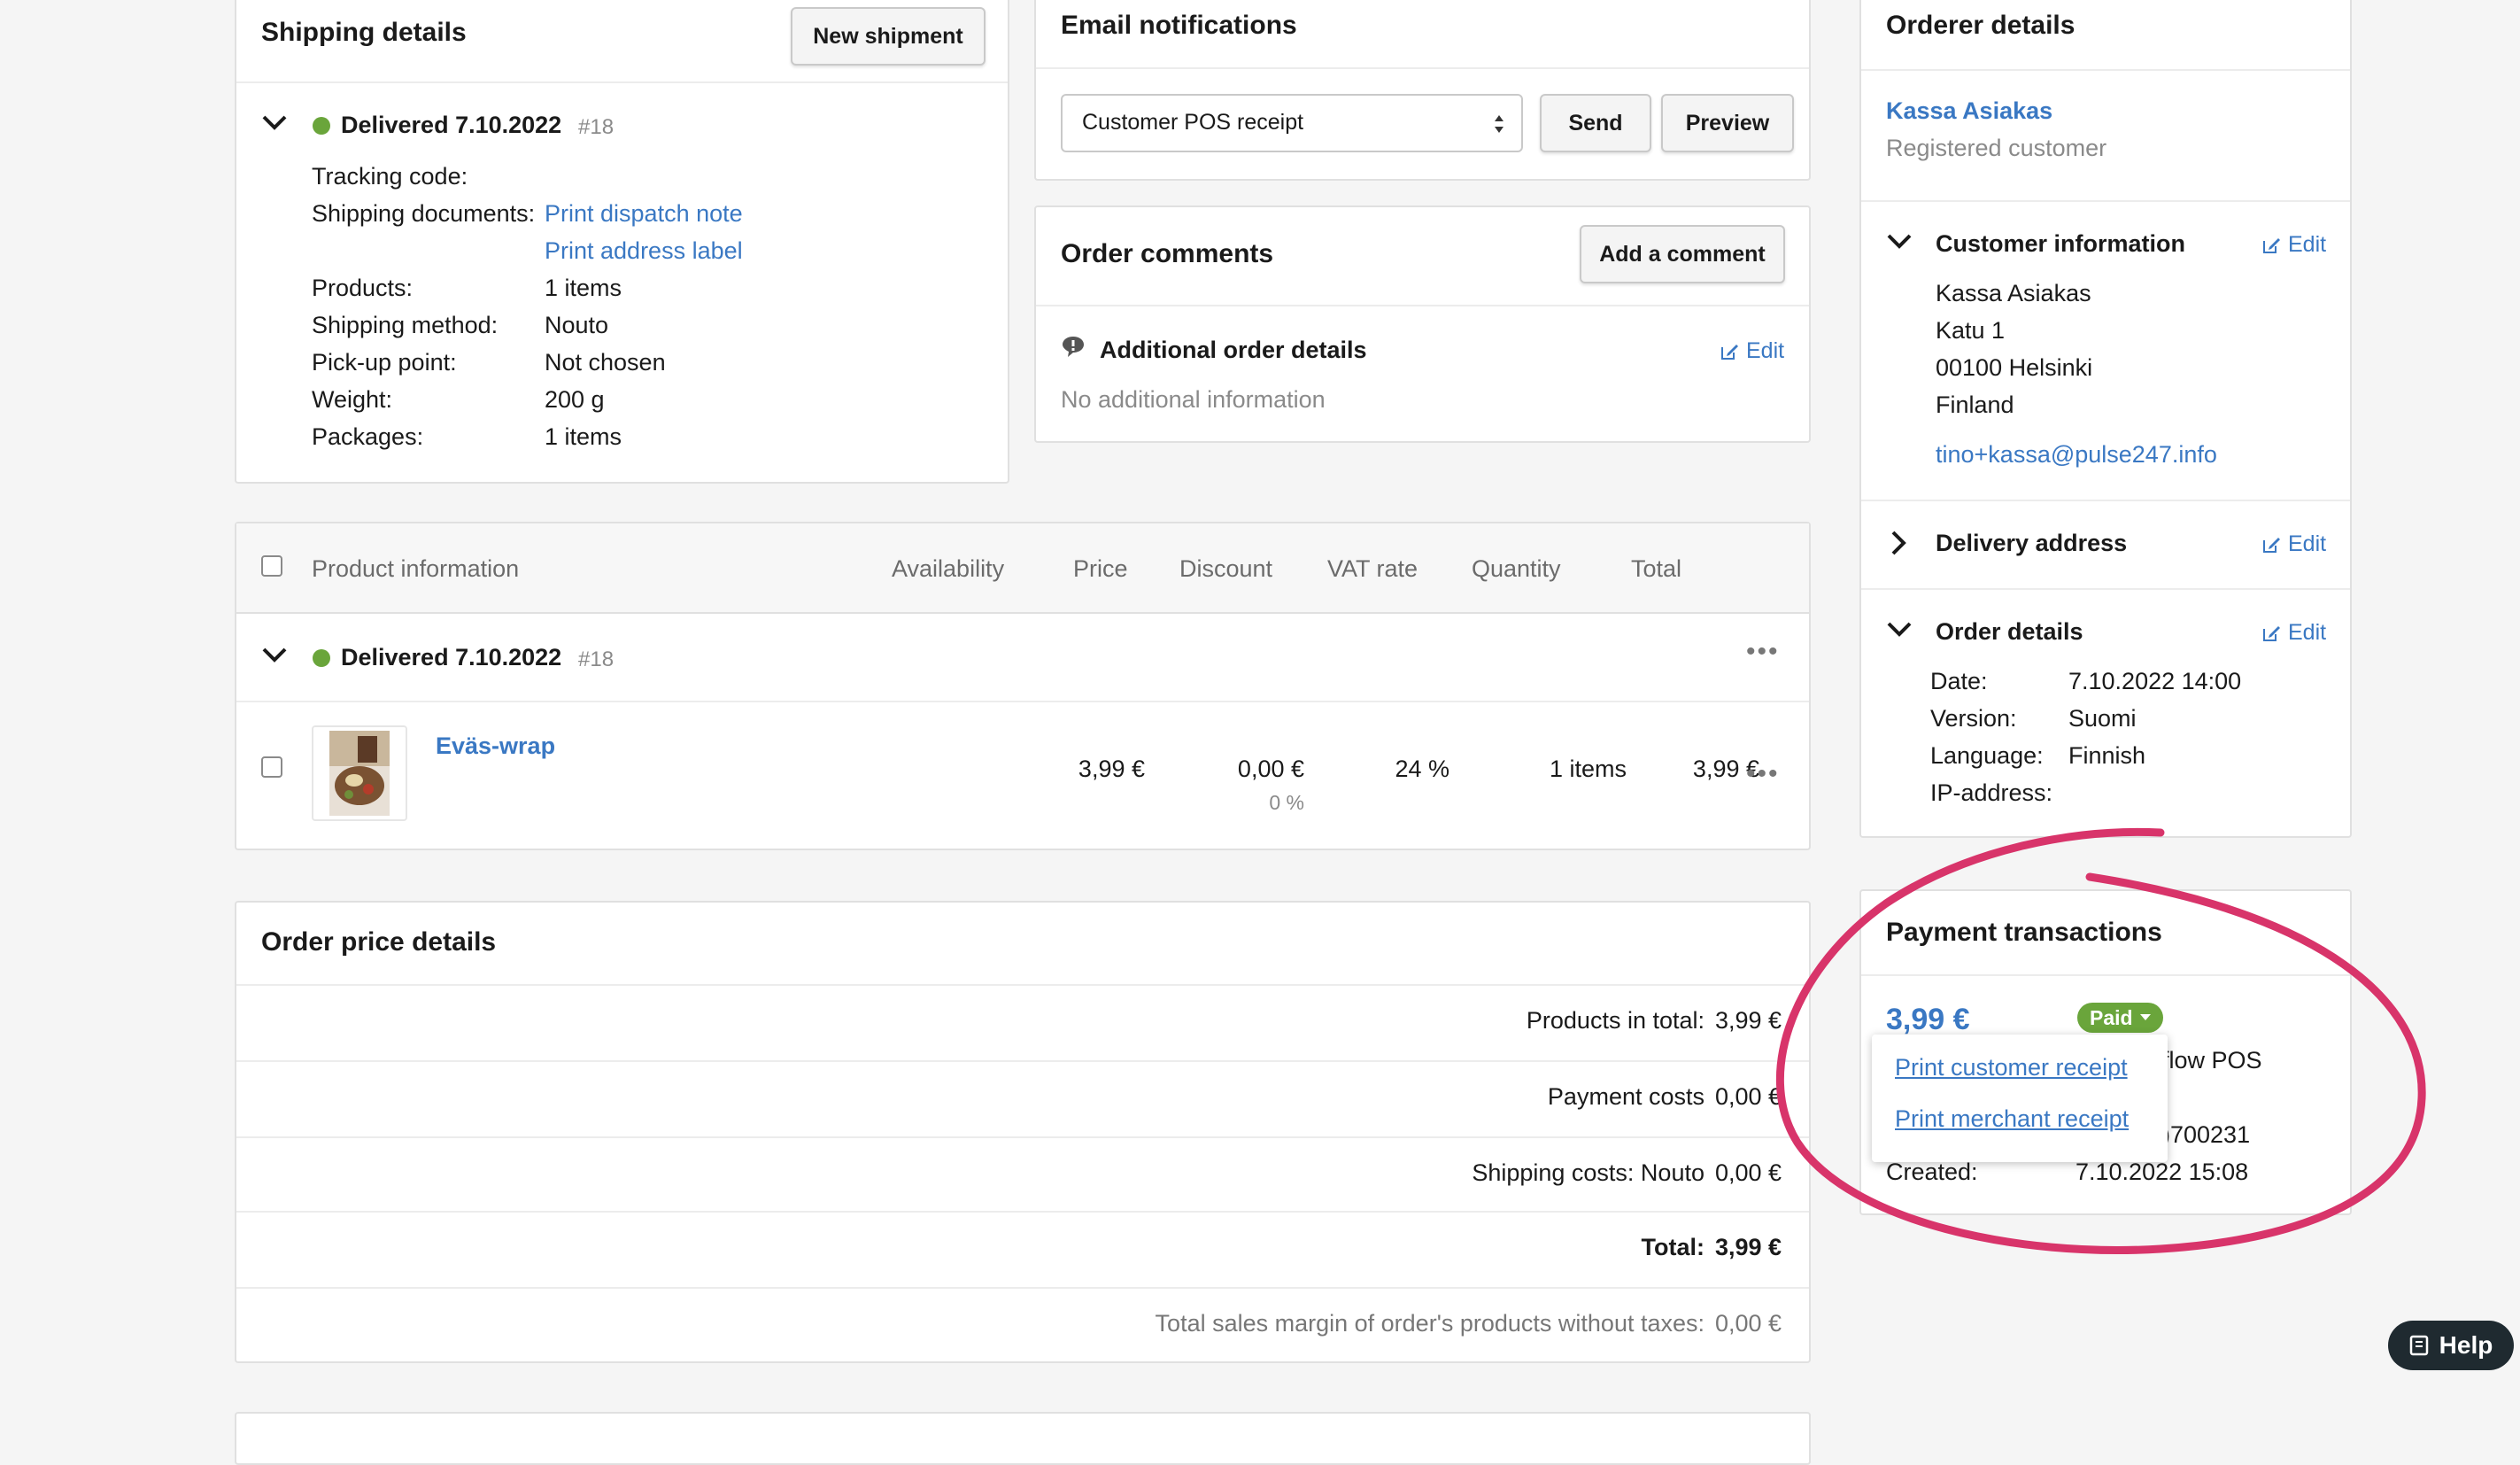  Describe the element at coordinates (368, 437) in the screenshot. I see `packages-label: Packages:` at that location.